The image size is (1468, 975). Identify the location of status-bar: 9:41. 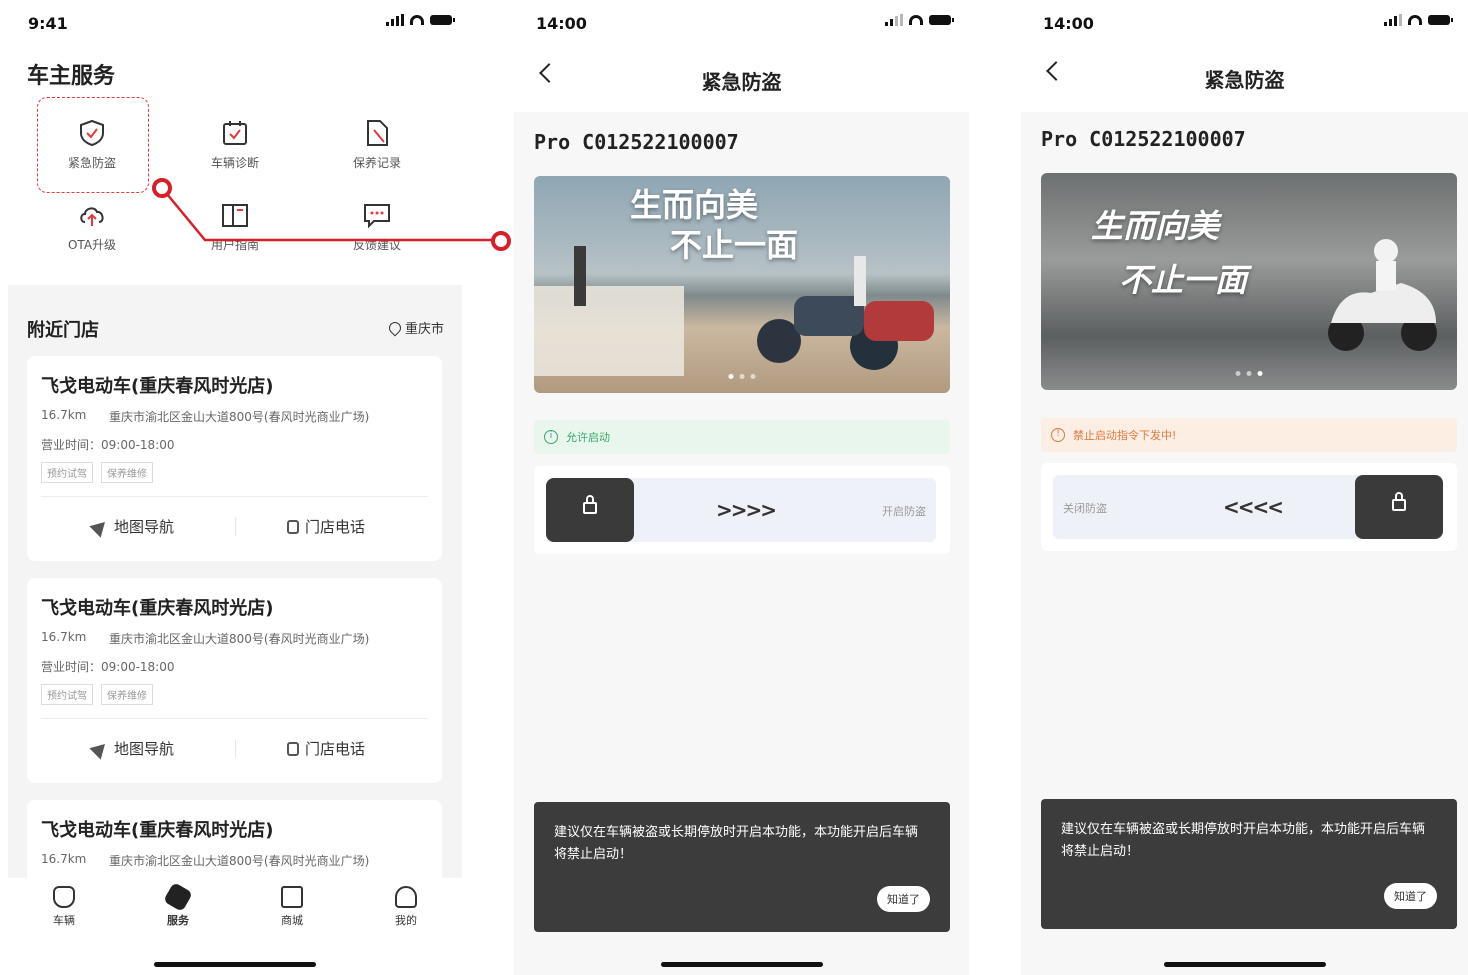
(235, 23).